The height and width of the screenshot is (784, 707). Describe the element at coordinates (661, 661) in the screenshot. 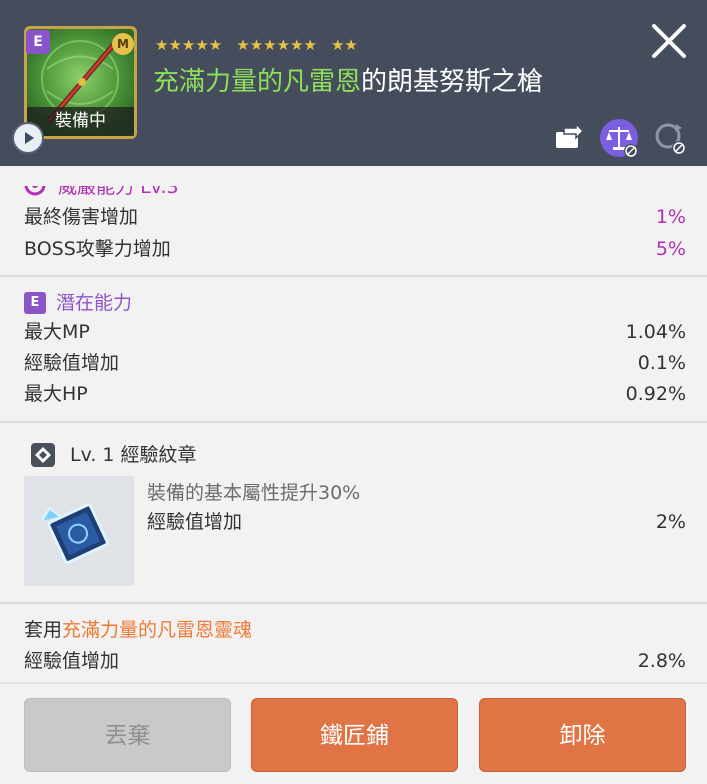

I see `stat-value: 2.8%` at that location.